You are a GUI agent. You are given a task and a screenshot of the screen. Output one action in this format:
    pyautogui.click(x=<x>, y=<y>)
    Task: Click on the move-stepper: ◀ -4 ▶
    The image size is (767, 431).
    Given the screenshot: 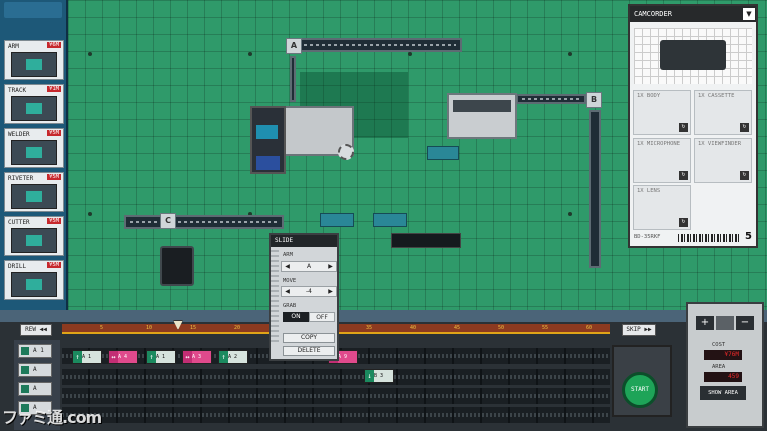 What is the action you would take?
    pyautogui.click(x=309, y=291)
    